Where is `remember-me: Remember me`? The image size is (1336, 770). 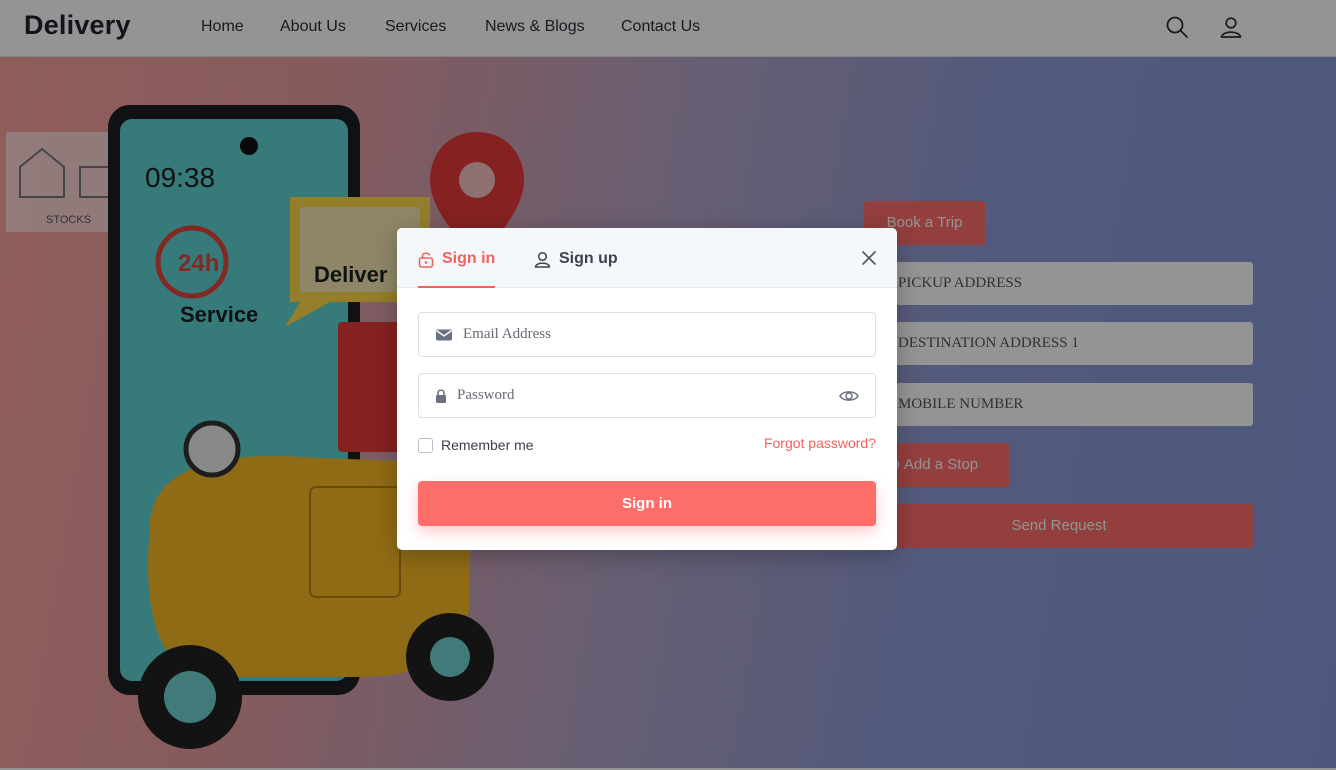 remember-me: Remember me is located at coordinates (476, 445).